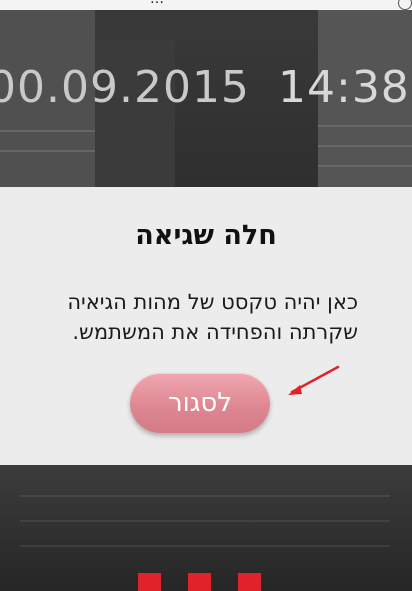  Describe the element at coordinates (125, 87) in the screenshot. I see `date-display: 00.09.2015` at that location.